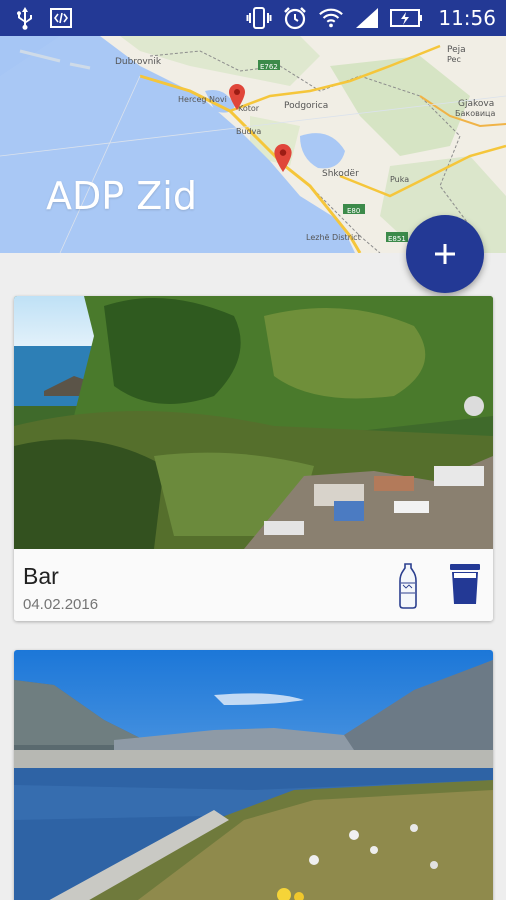  What do you see at coordinates (121, 196) in the screenshot?
I see `app-title: ADP Zid` at bounding box center [121, 196].